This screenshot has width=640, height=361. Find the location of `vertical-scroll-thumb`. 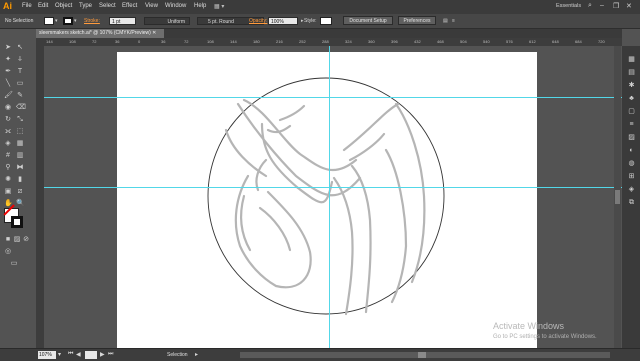

vertical-scroll-thumb is located at coordinates (617, 197).